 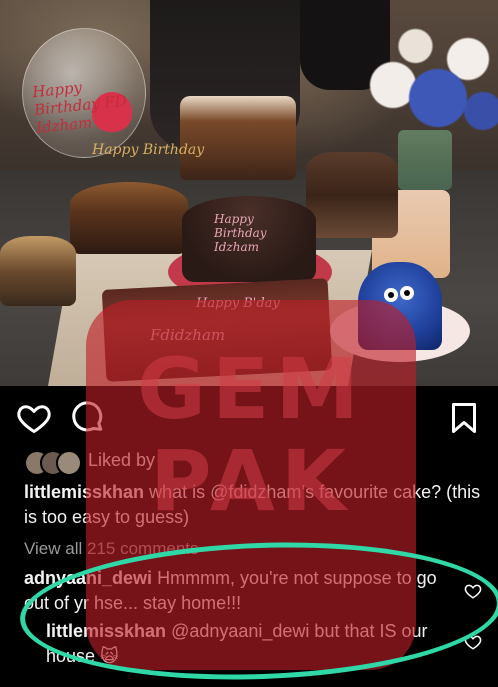 I want to click on cake-topper-text: Happy Birthday, so click(x=148, y=150).